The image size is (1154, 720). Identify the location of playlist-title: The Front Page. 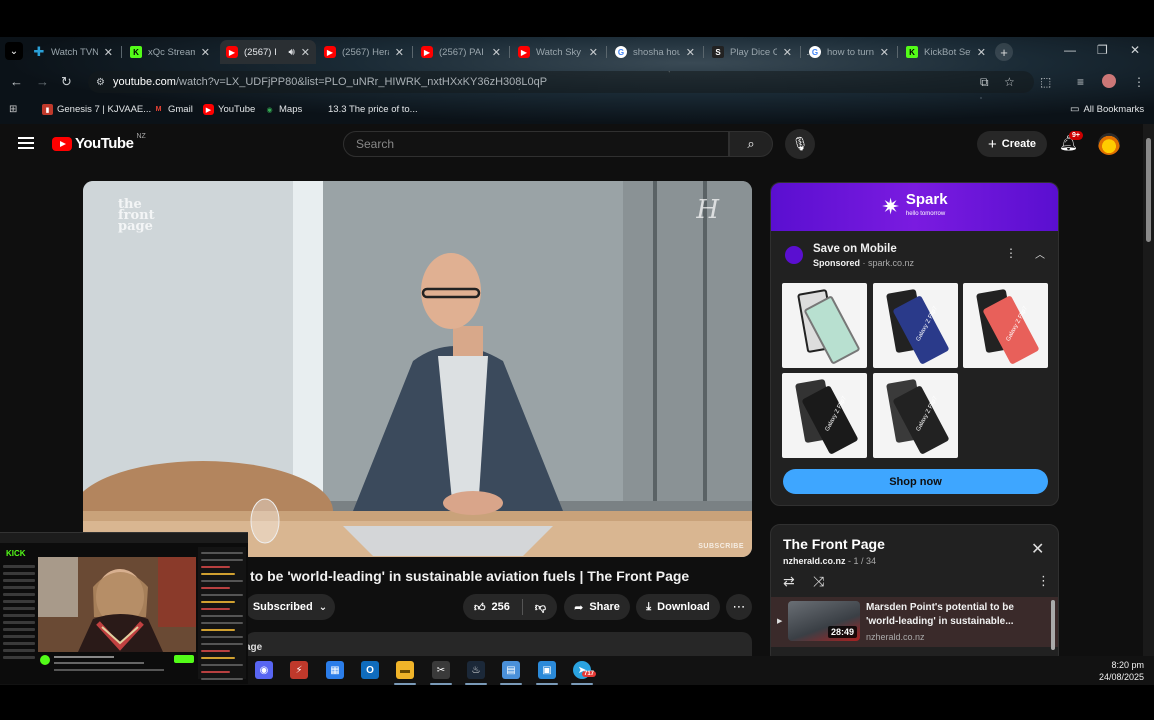
(834, 544).